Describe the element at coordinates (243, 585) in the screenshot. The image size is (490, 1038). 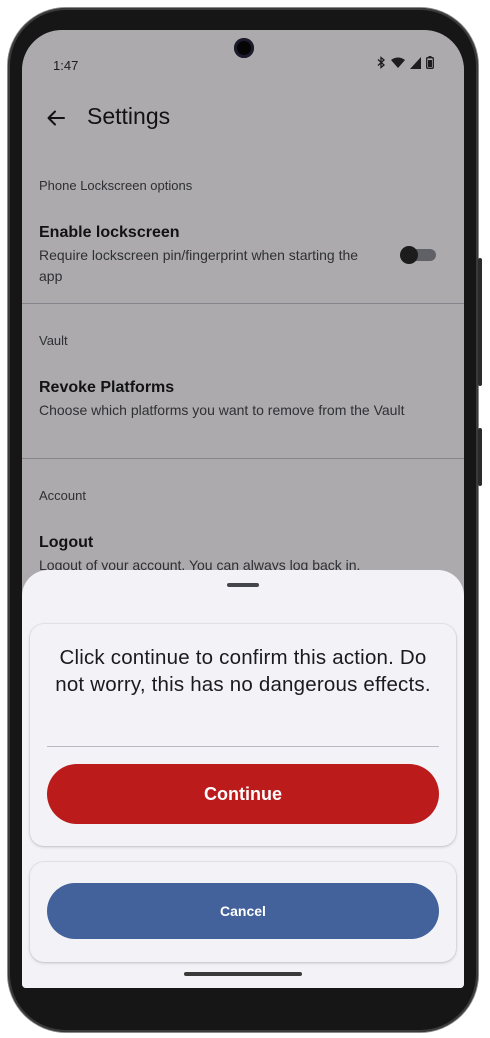
I see `drag-handle` at that location.